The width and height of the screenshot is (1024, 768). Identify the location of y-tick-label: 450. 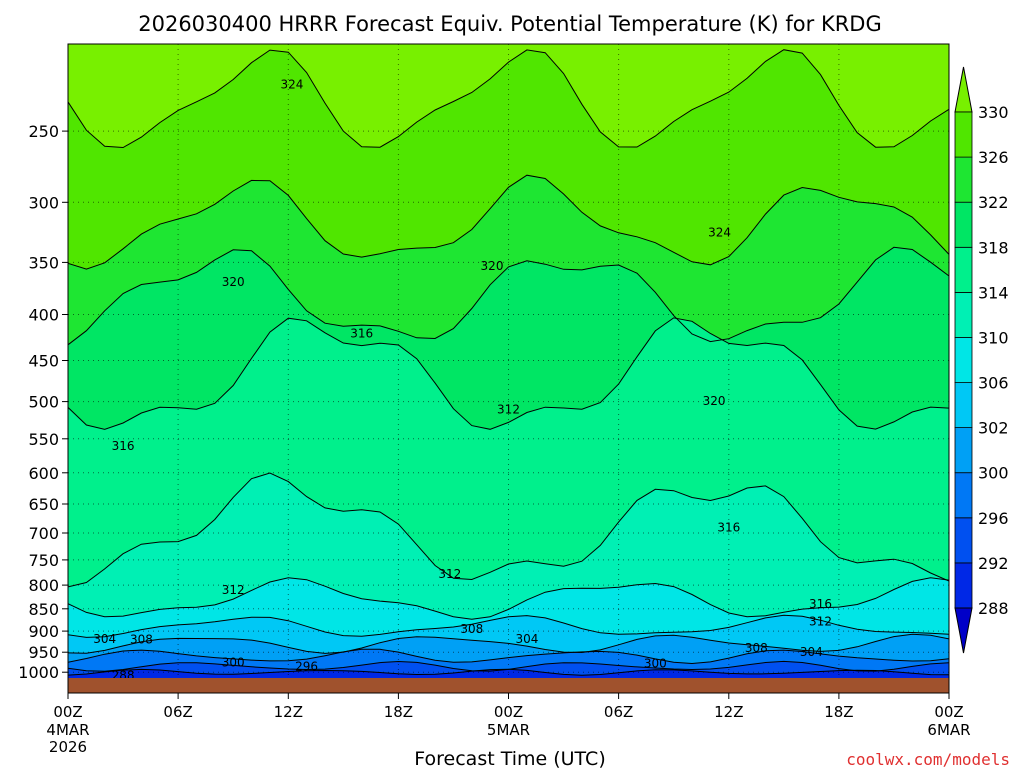
(43, 361).